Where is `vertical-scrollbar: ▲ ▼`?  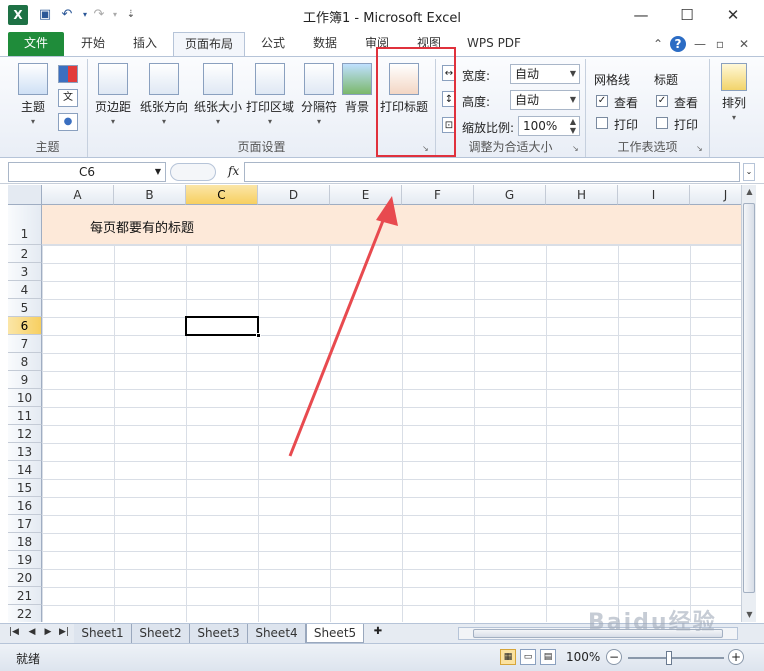 vertical-scrollbar: ▲ ▼ is located at coordinates (748, 403).